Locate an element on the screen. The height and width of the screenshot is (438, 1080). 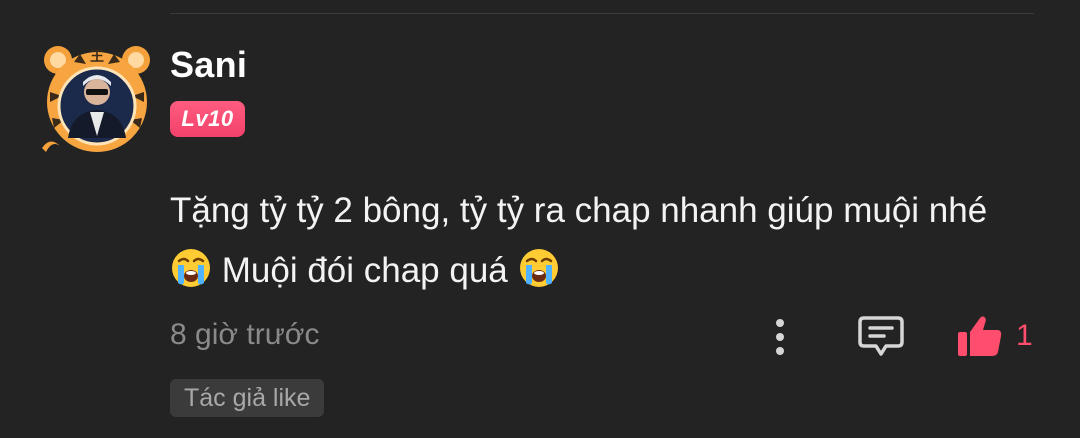
author-liked-tag: Tác giả like is located at coordinates (247, 398).